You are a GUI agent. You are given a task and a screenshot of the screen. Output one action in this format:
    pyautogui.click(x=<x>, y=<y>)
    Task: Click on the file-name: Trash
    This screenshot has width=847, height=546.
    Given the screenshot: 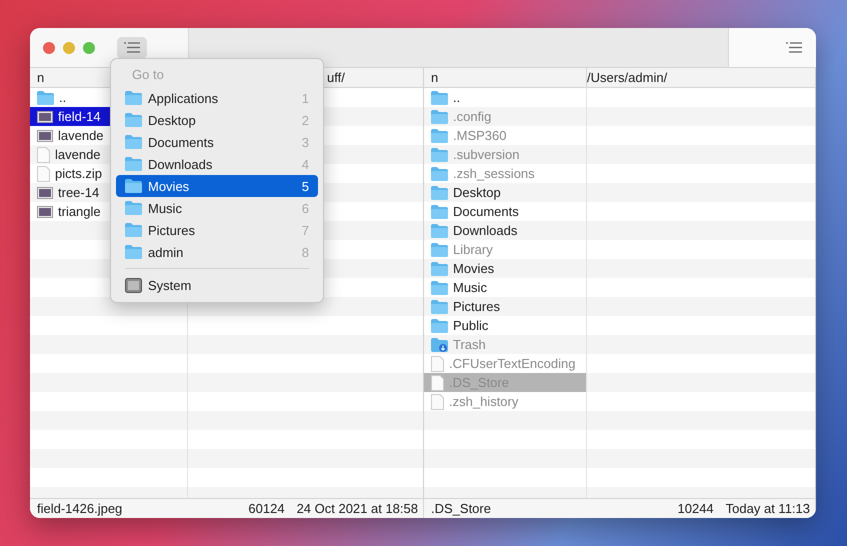 What is the action you would take?
    pyautogui.click(x=469, y=344)
    